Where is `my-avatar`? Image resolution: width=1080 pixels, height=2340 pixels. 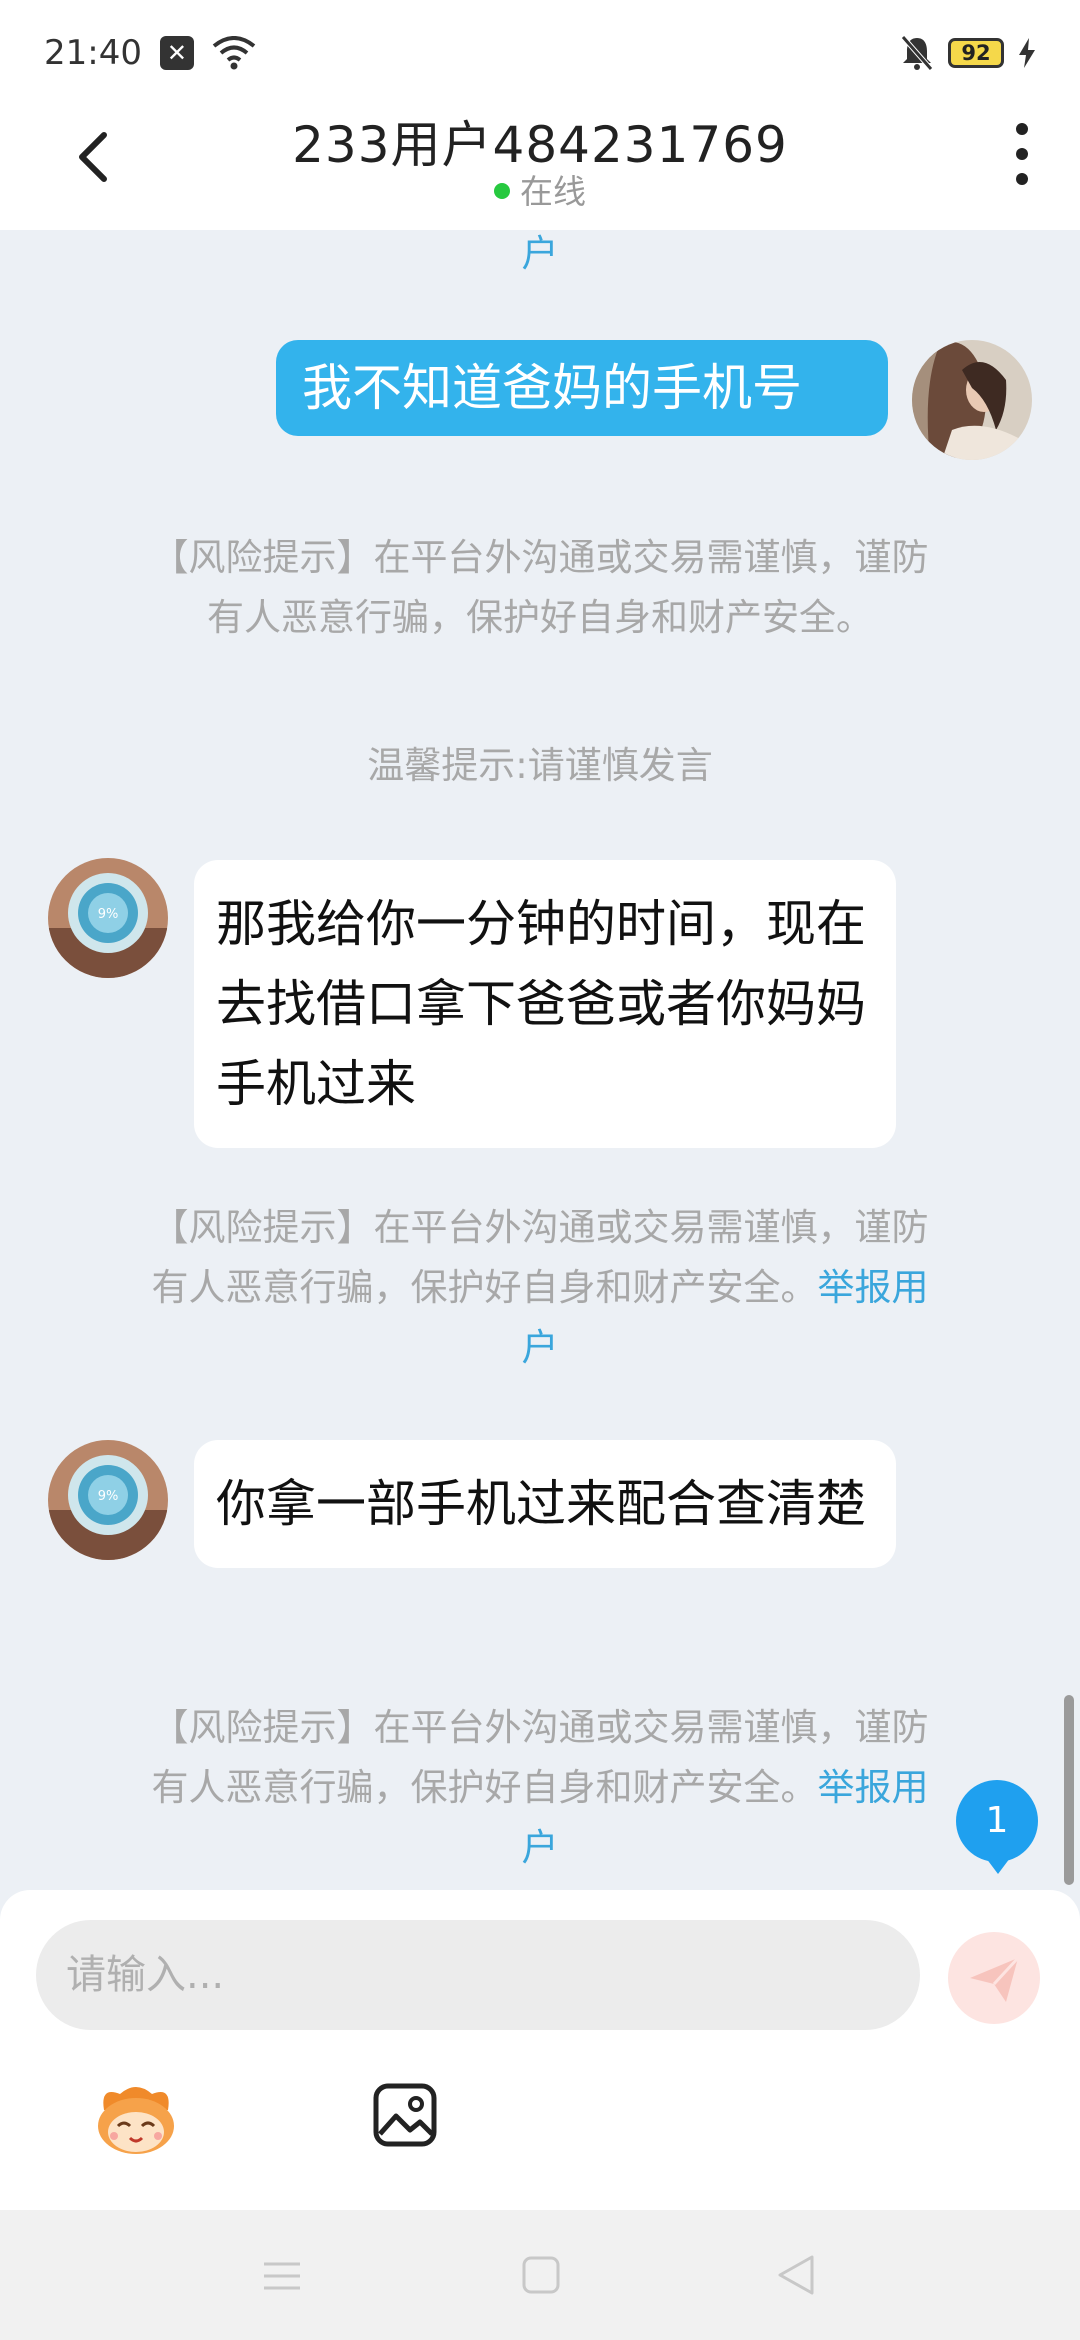
my-avatar is located at coordinates (972, 400).